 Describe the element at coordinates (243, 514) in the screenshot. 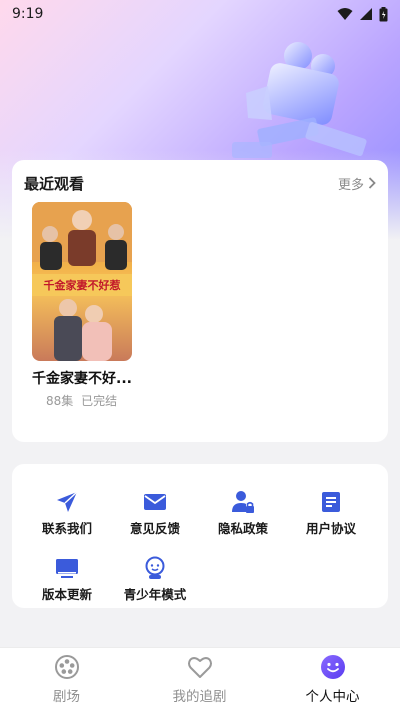

I see `privacy-policy-button: 隐私政策` at that location.